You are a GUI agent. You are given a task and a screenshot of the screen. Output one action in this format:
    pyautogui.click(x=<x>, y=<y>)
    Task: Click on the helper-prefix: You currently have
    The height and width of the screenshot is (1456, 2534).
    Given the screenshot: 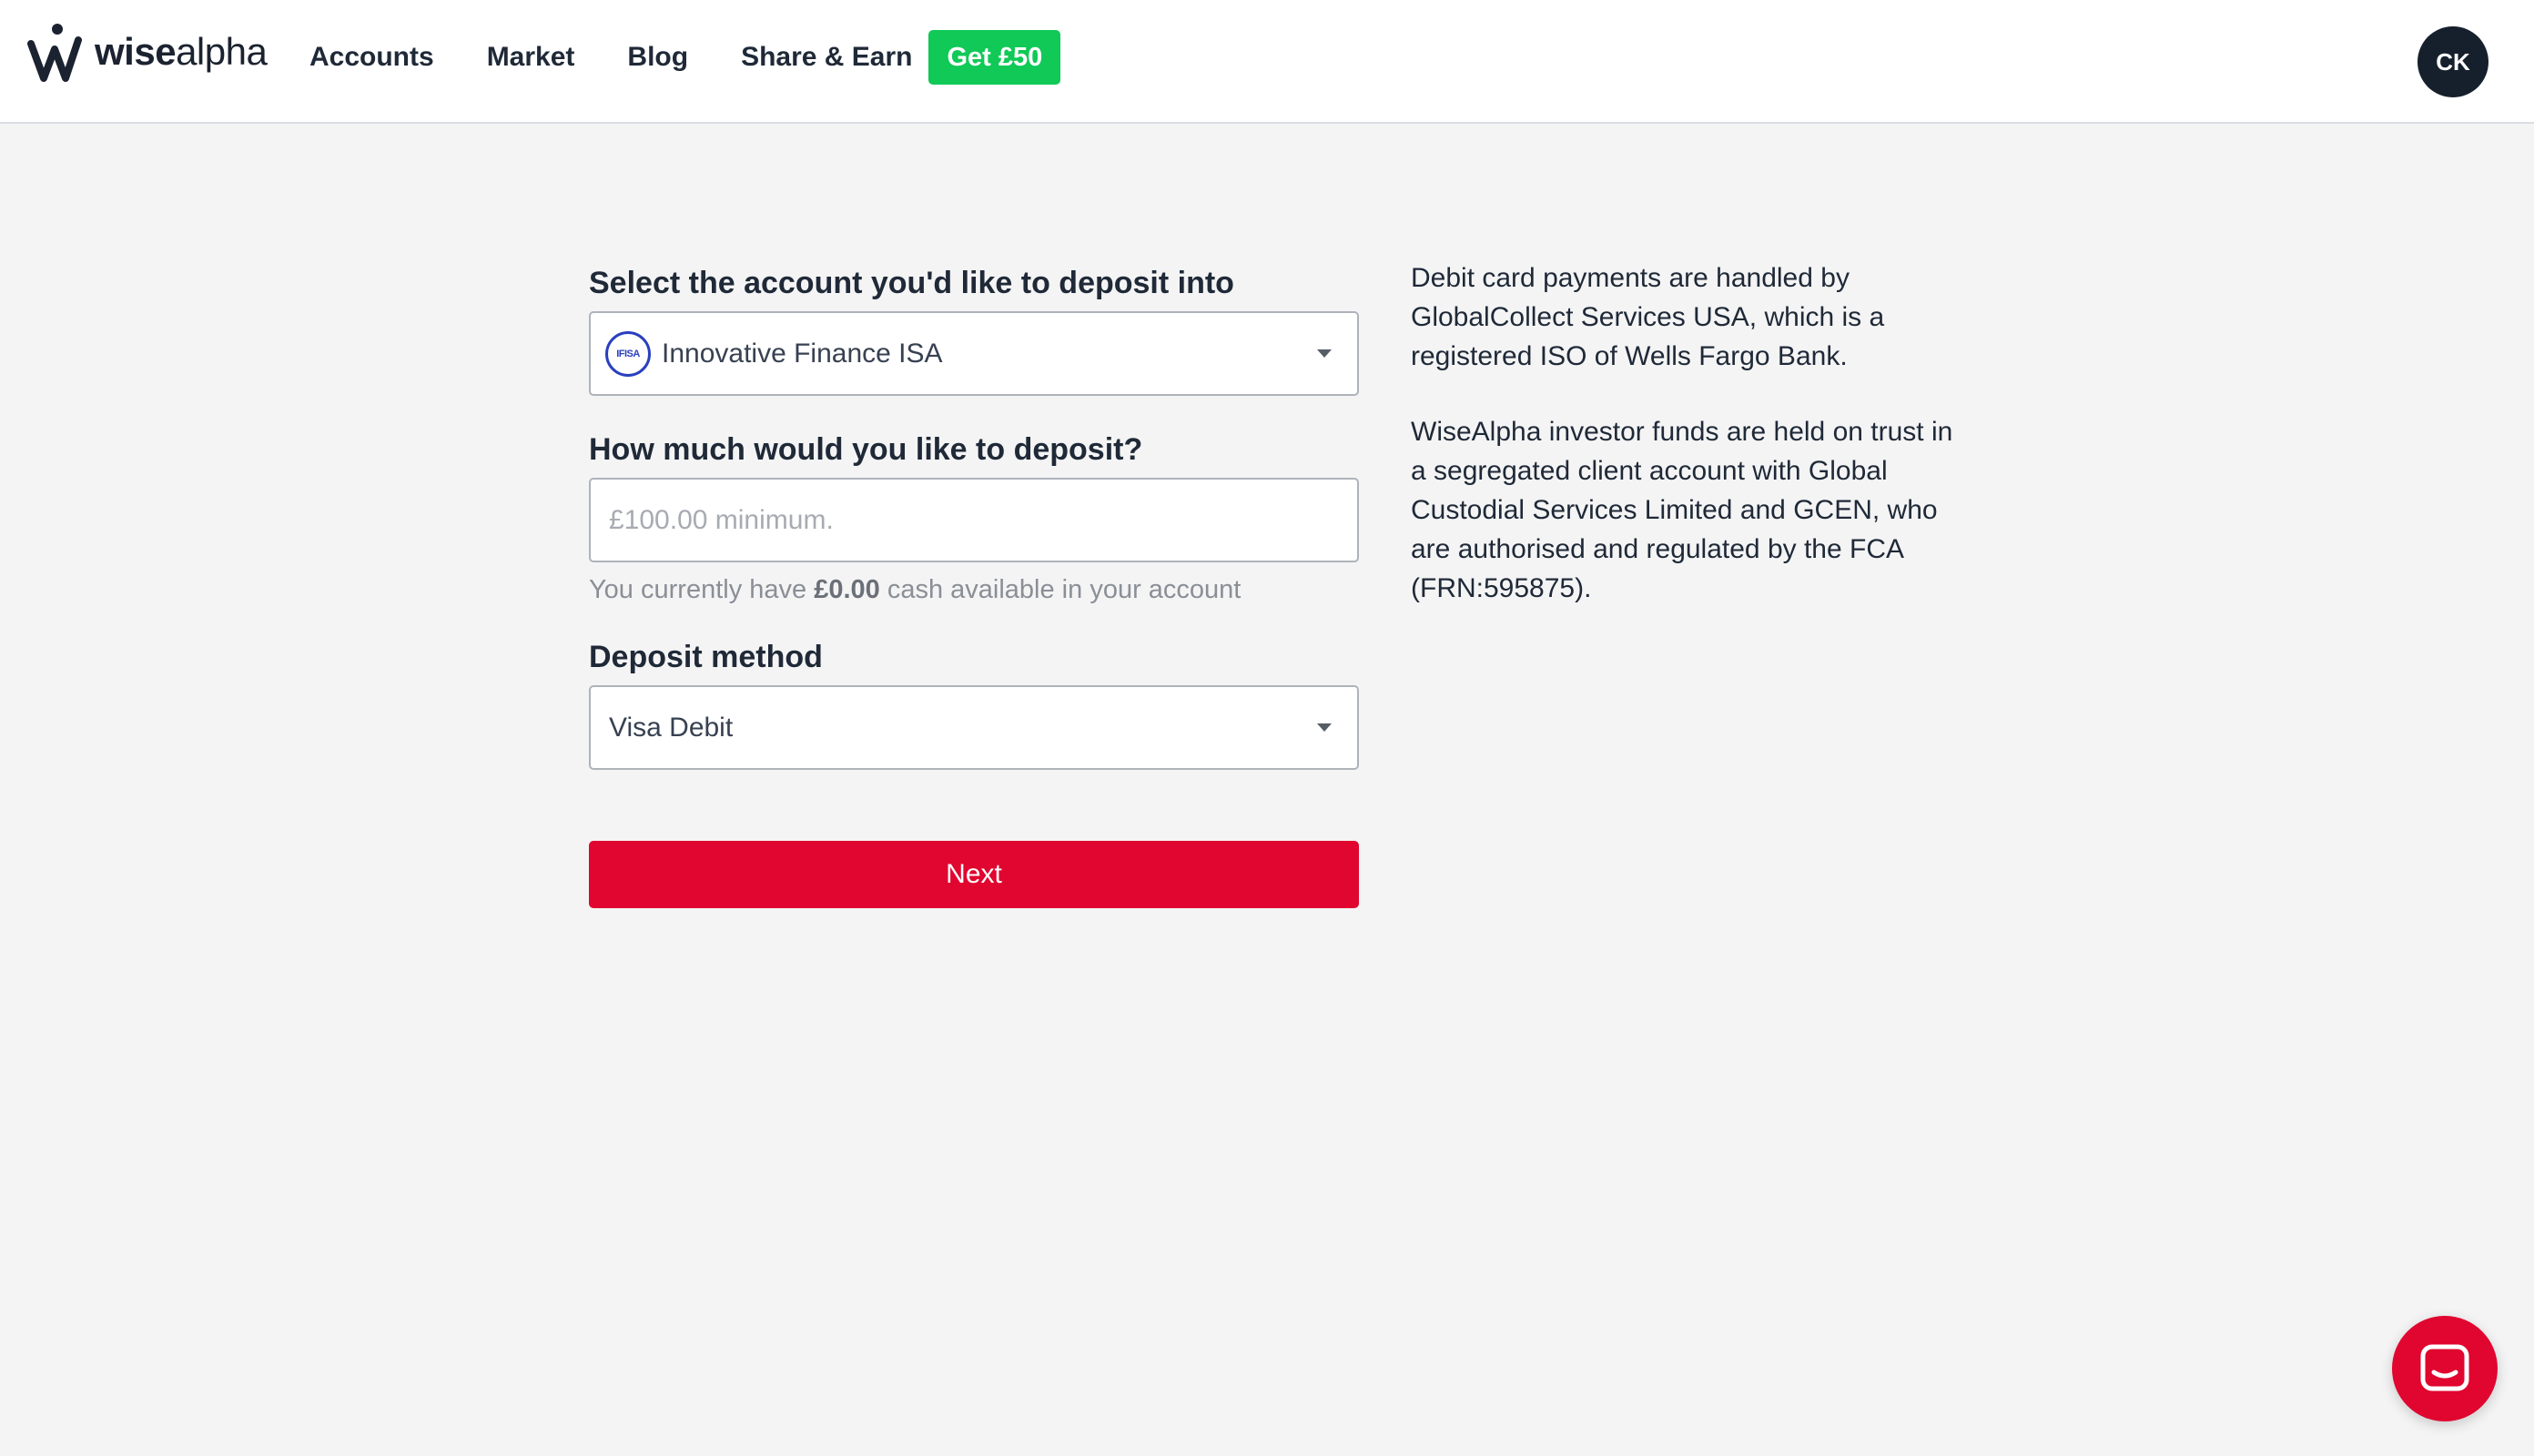 What is the action you would take?
    pyautogui.click(x=698, y=589)
    